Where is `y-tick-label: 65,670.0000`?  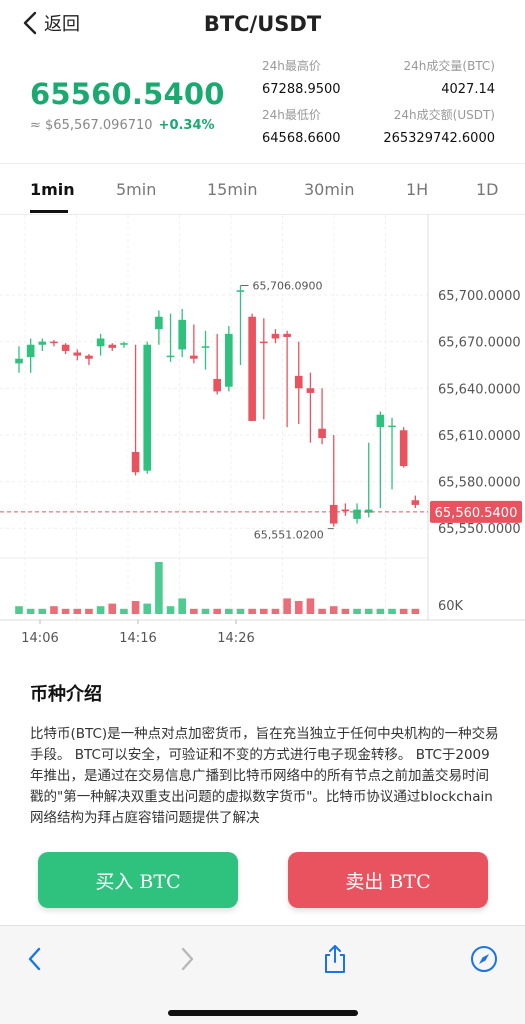
y-tick-label: 65,670.0000 is located at coordinates (479, 343).